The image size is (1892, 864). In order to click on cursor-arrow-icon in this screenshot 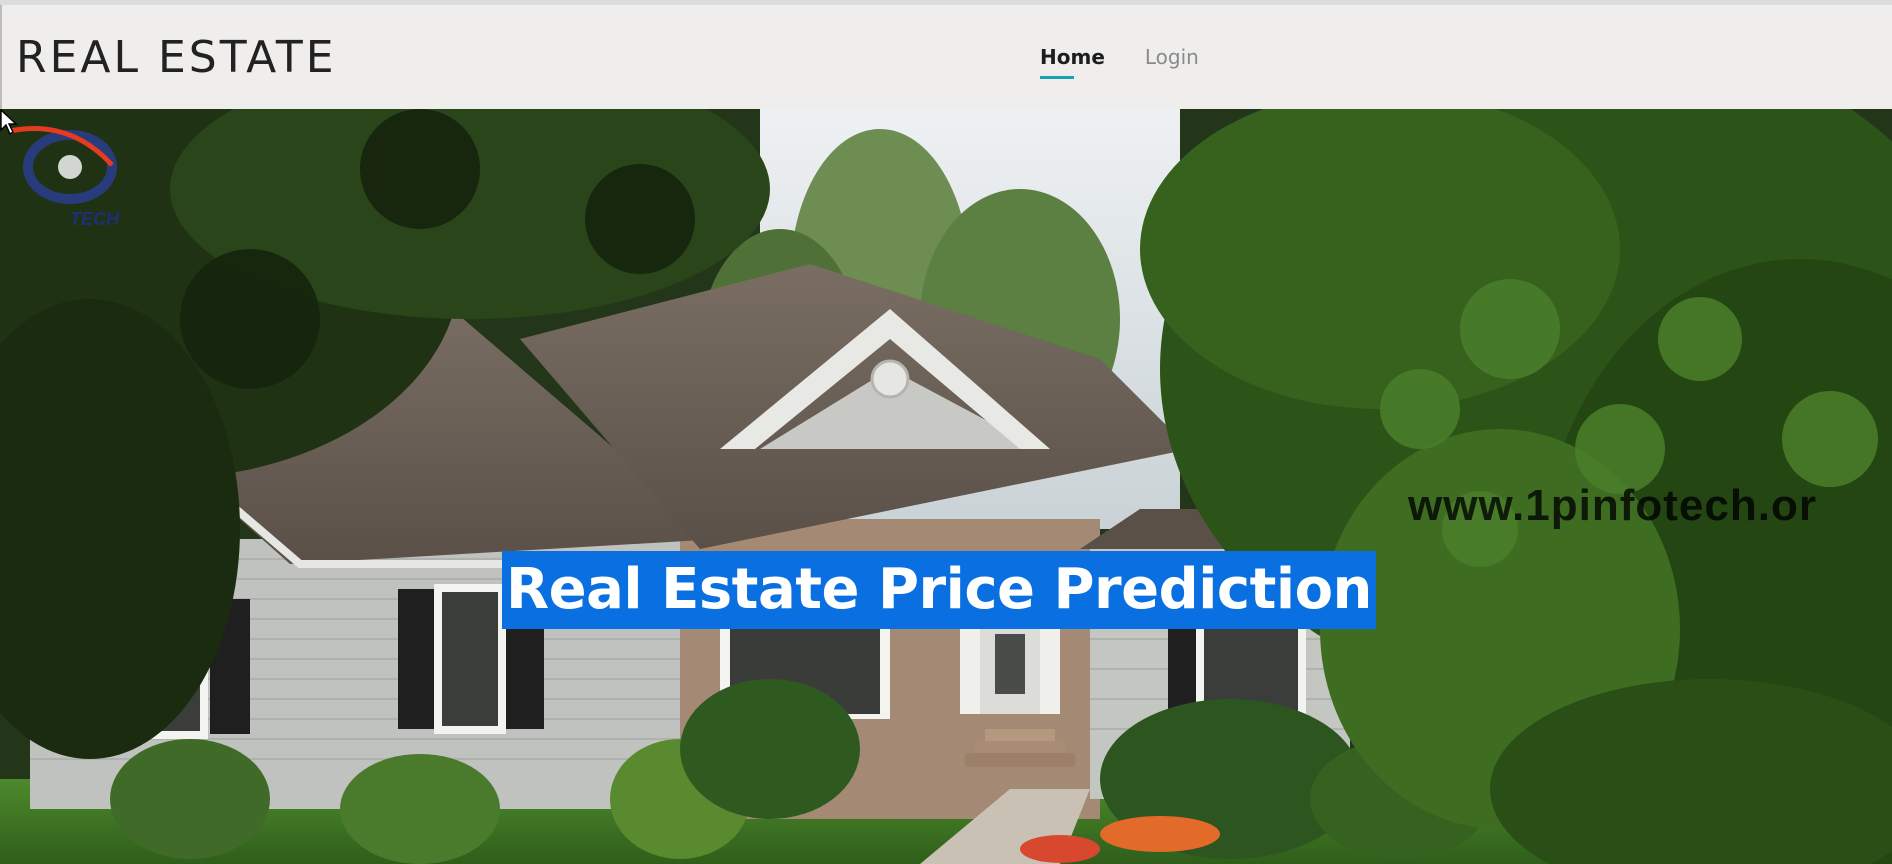, I will do `click(9, 122)`.